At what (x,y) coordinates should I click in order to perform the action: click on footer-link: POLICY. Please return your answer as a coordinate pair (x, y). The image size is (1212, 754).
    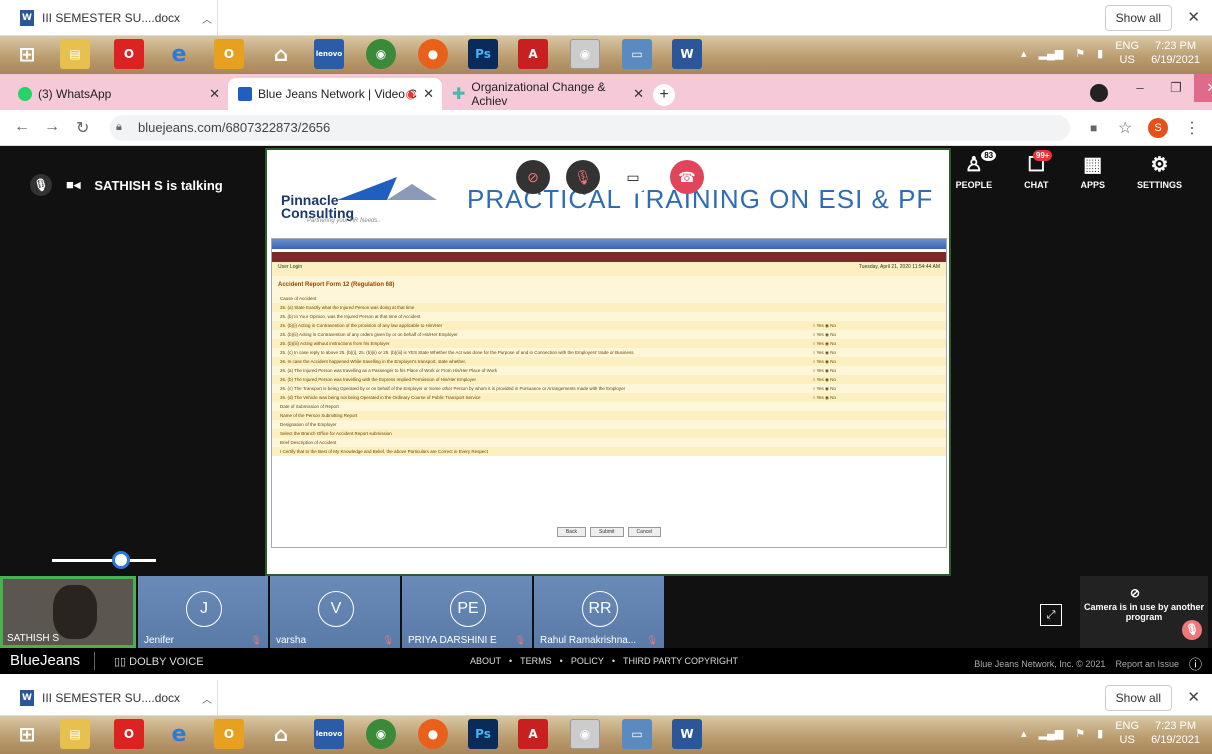
    Looking at the image, I should click on (587, 661).